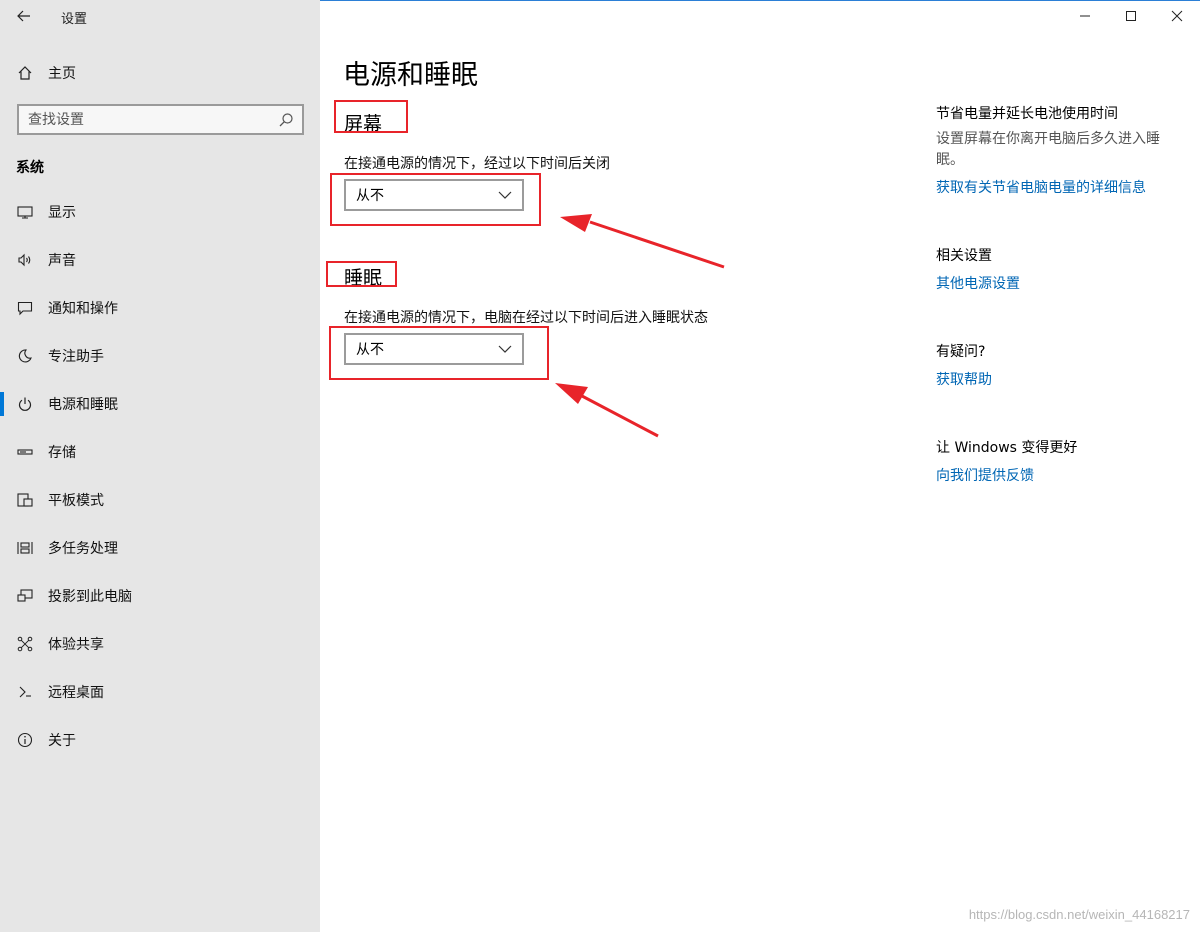  What do you see at coordinates (62, 261) in the screenshot?
I see `sidebar-item-label: 声音` at bounding box center [62, 261].